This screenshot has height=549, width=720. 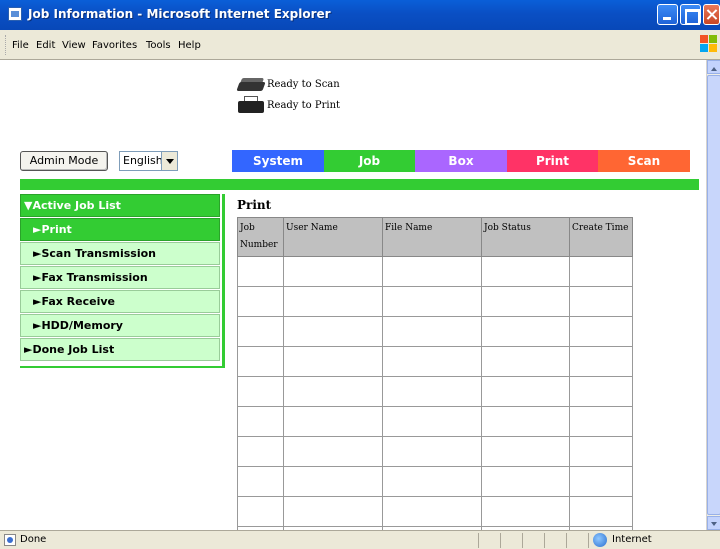 What do you see at coordinates (525, 237) in the screenshot?
I see `column-header-job-status: Job Status` at bounding box center [525, 237].